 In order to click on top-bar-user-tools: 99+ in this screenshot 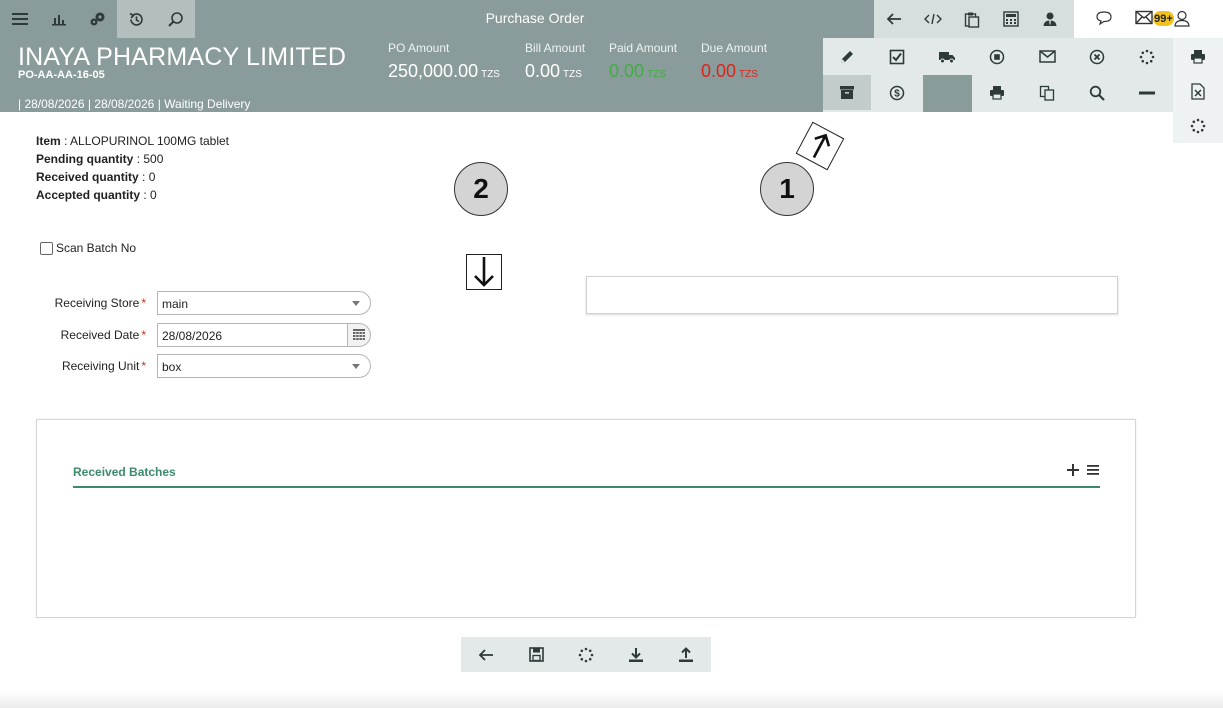, I will do `click(1148, 19)`.